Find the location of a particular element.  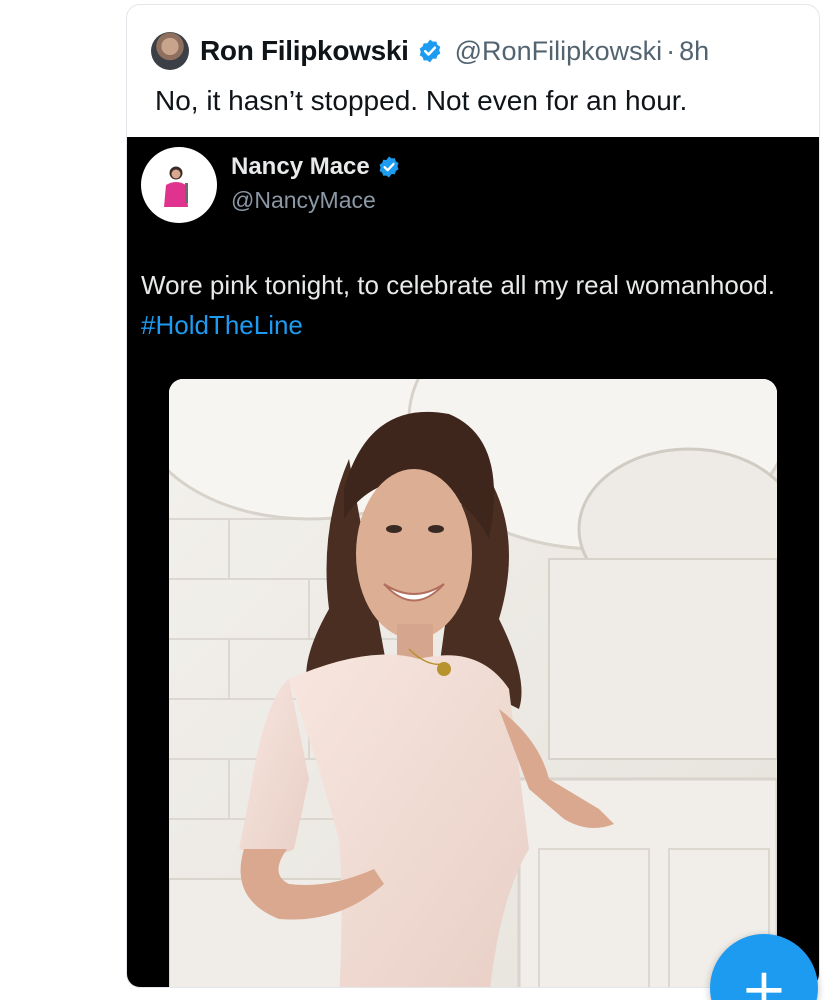

avatar-photo is located at coordinates (176, 186).